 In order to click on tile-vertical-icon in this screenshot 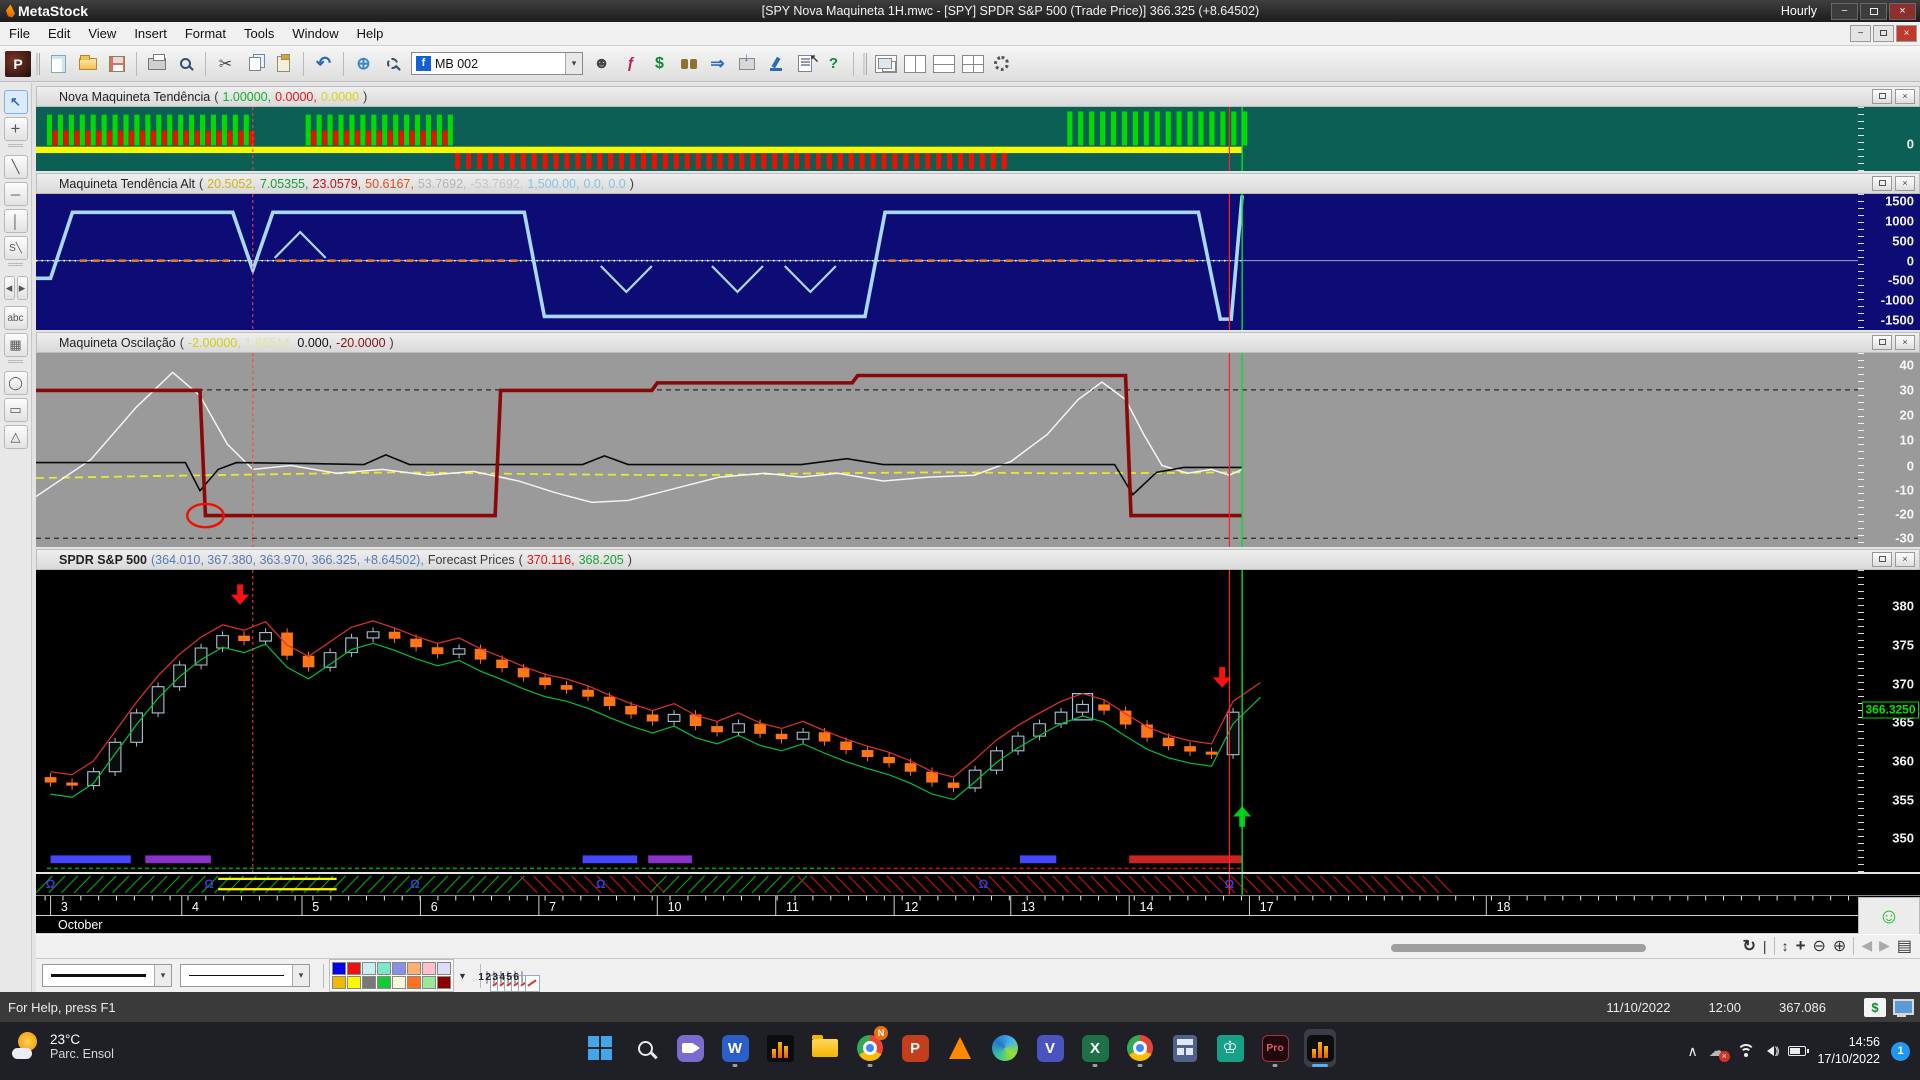, I will do `click(914, 64)`.